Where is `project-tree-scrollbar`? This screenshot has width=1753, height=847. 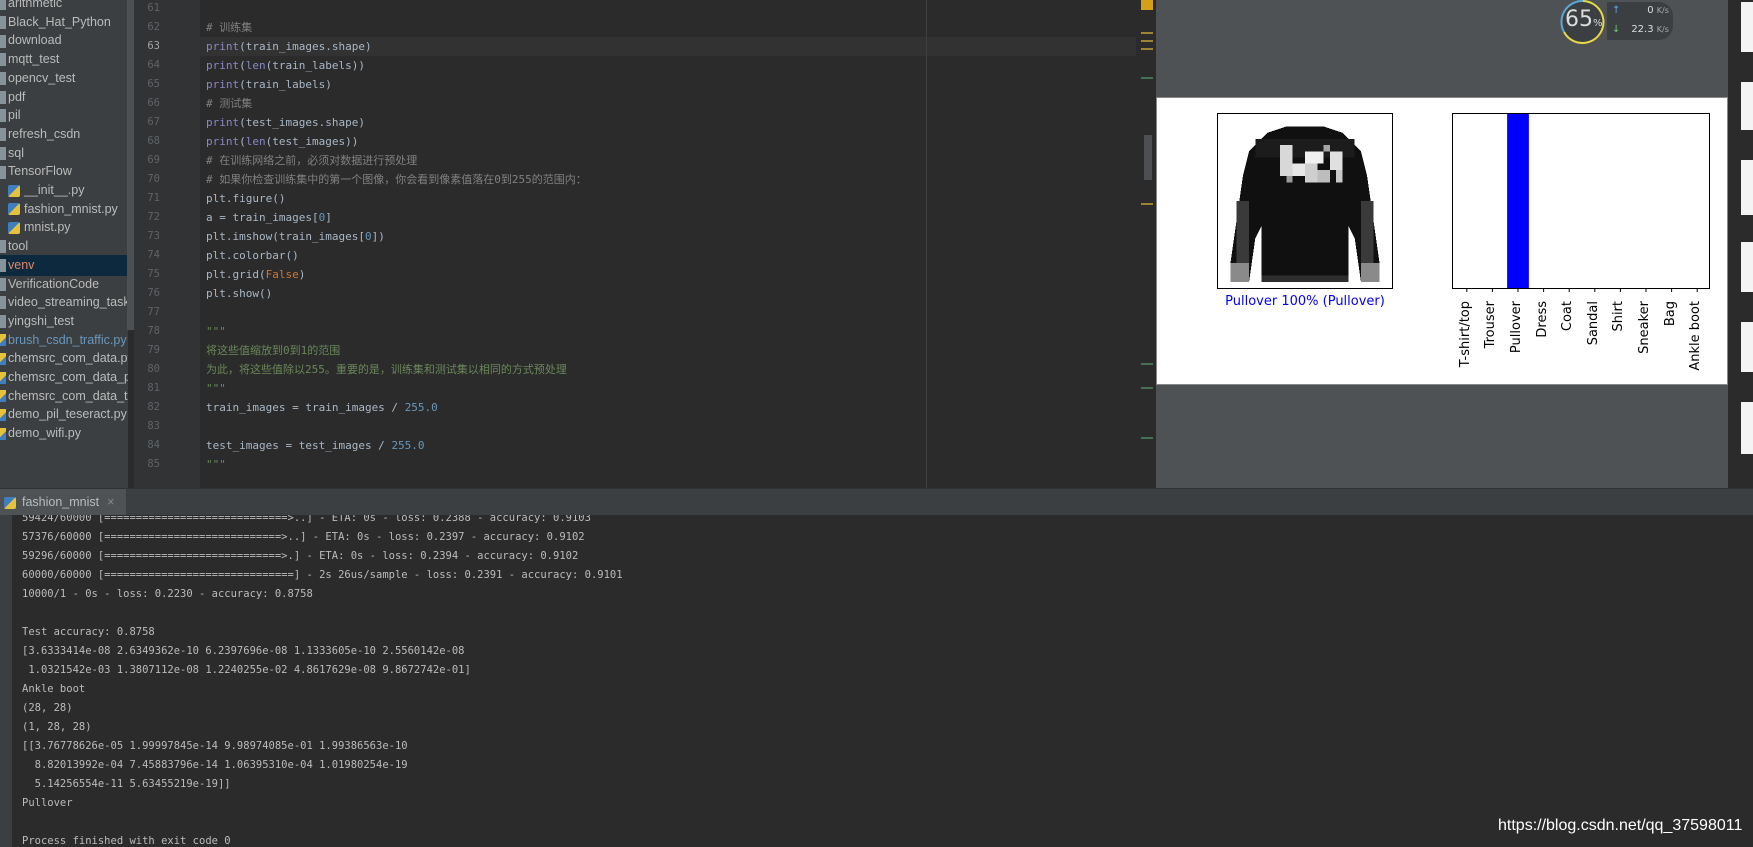
project-tree-scrollbar is located at coordinates (130, 165).